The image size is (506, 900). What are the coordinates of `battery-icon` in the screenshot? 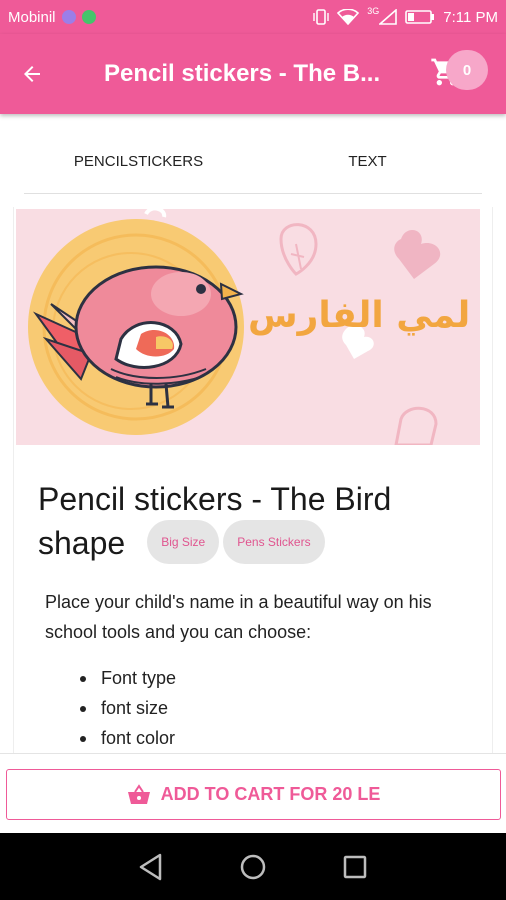 It's located at (420, 17).